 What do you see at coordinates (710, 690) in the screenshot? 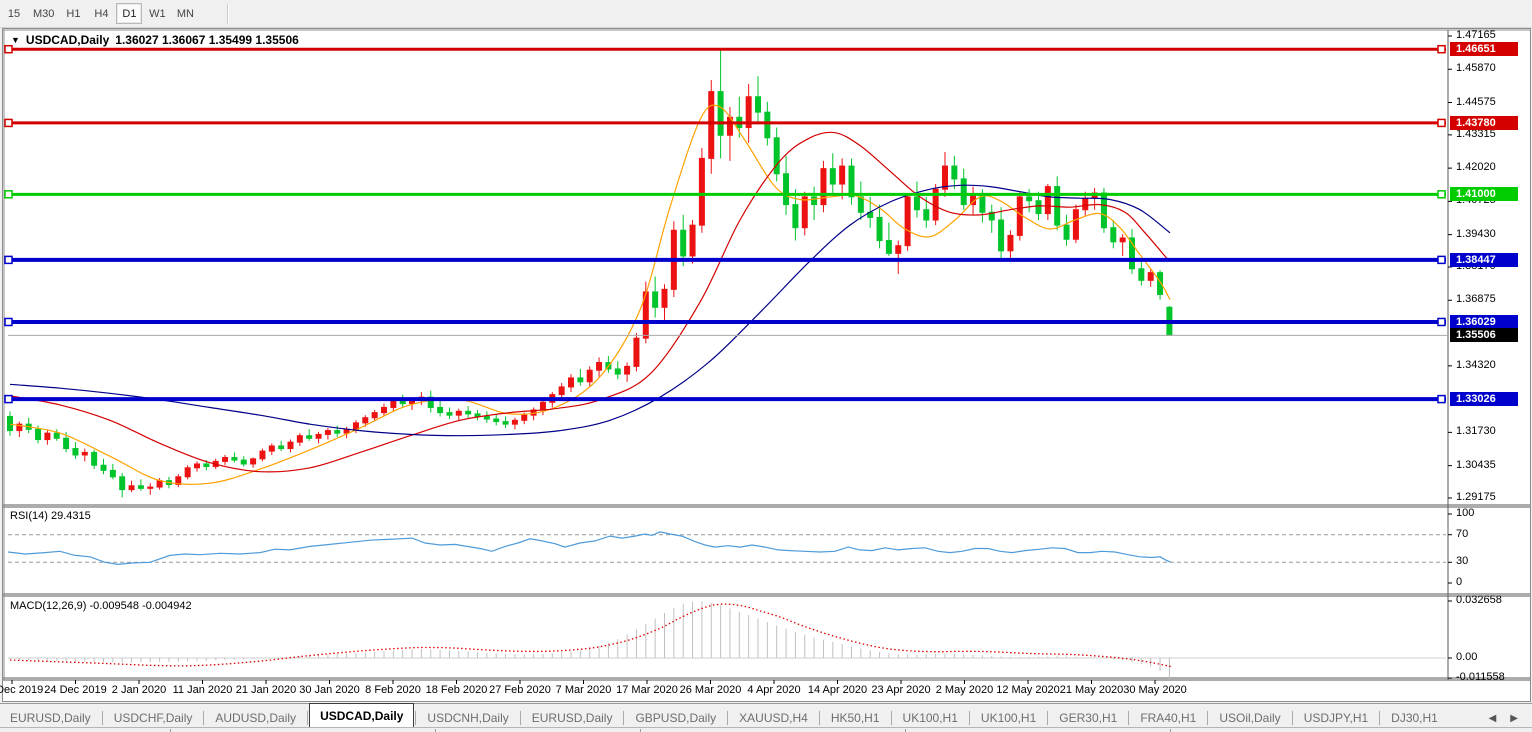
I see `date-label: 26 Mar 2020` at bounding box center [710, 690].